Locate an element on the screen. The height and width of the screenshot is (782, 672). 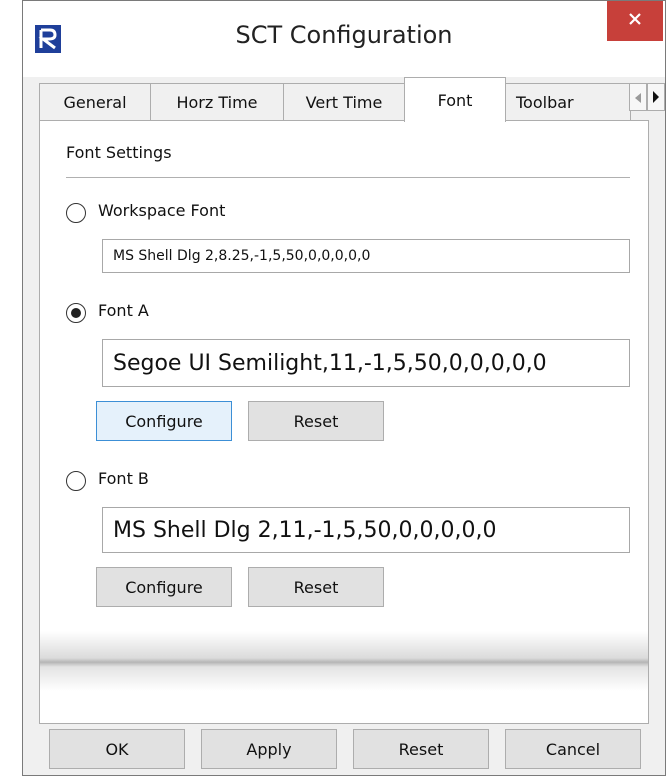
font-a-label: Font A is located at coordinates (123, 310).